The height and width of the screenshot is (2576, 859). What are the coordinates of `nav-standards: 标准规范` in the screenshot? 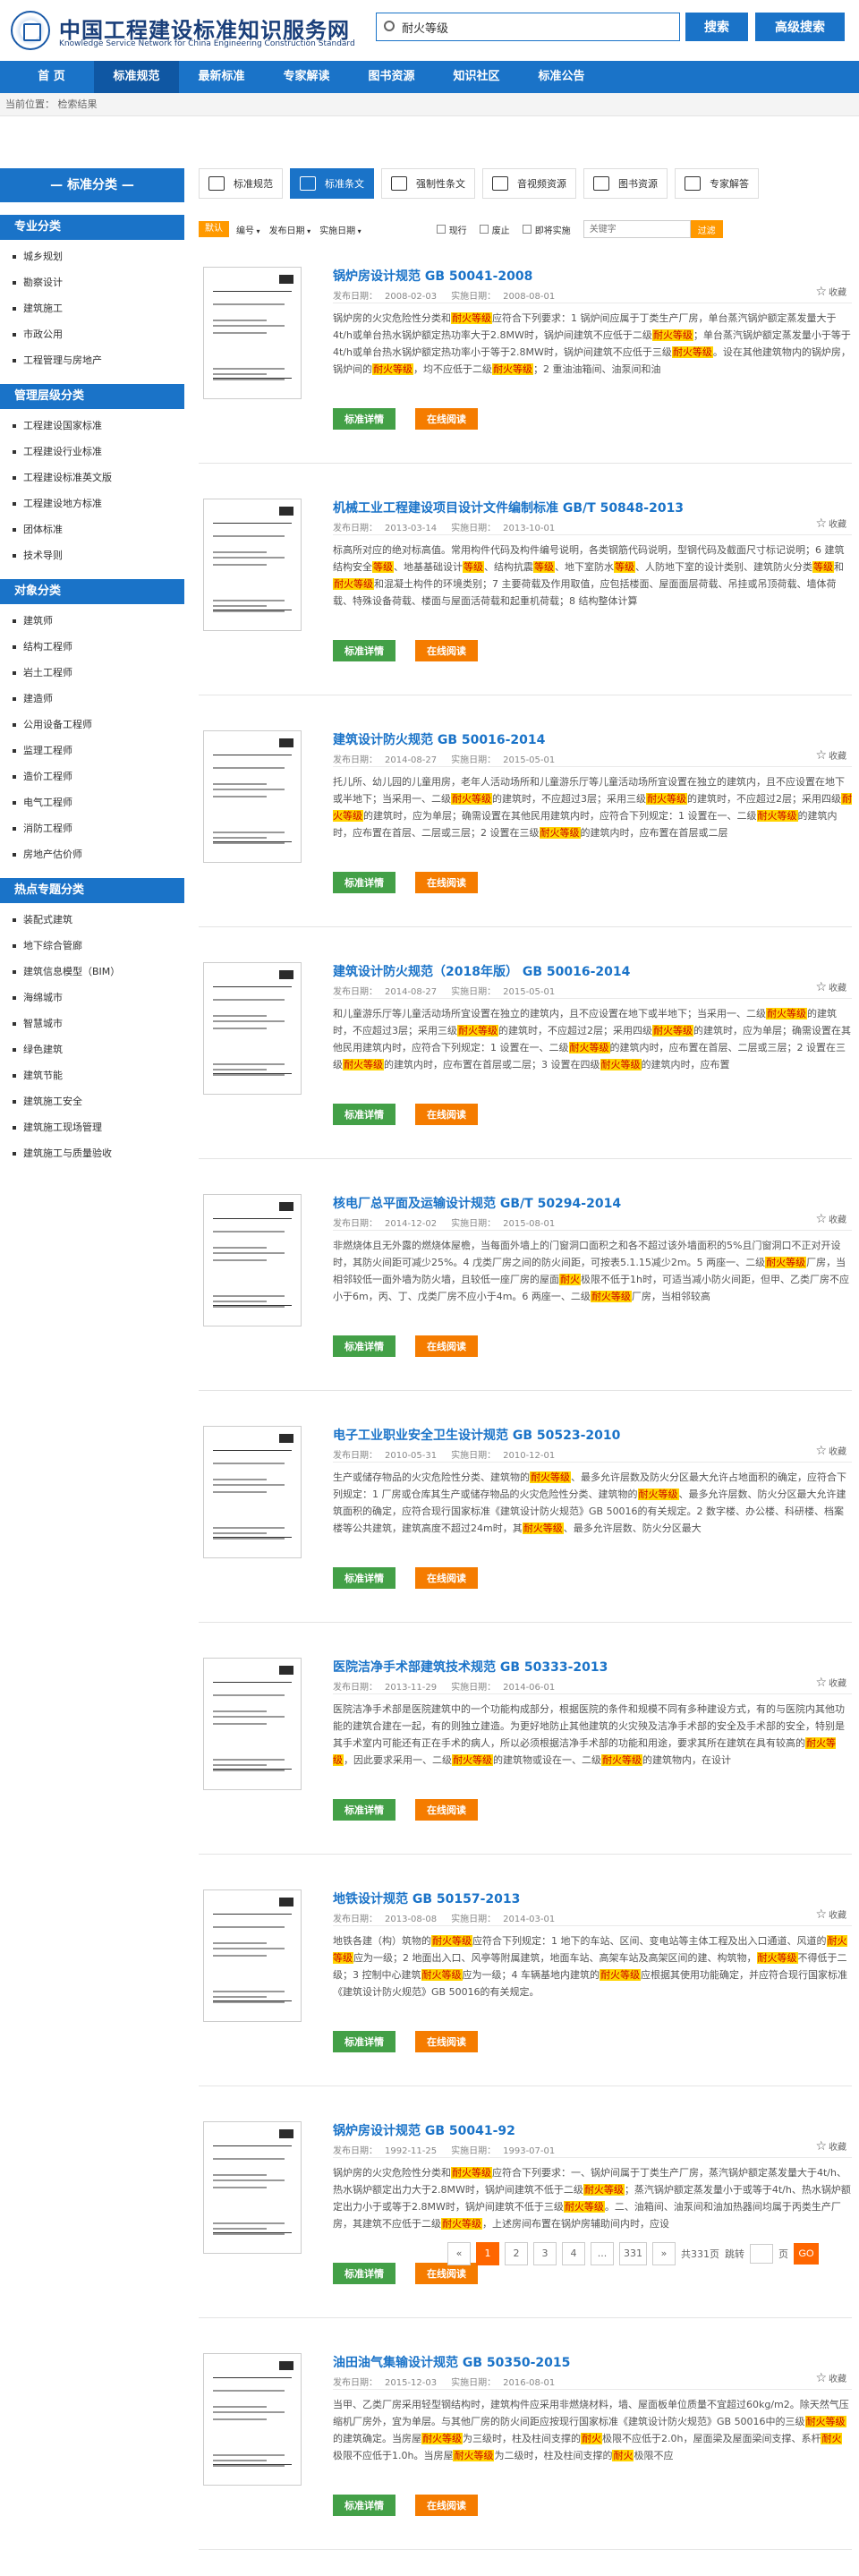 It's located at (136, 77).